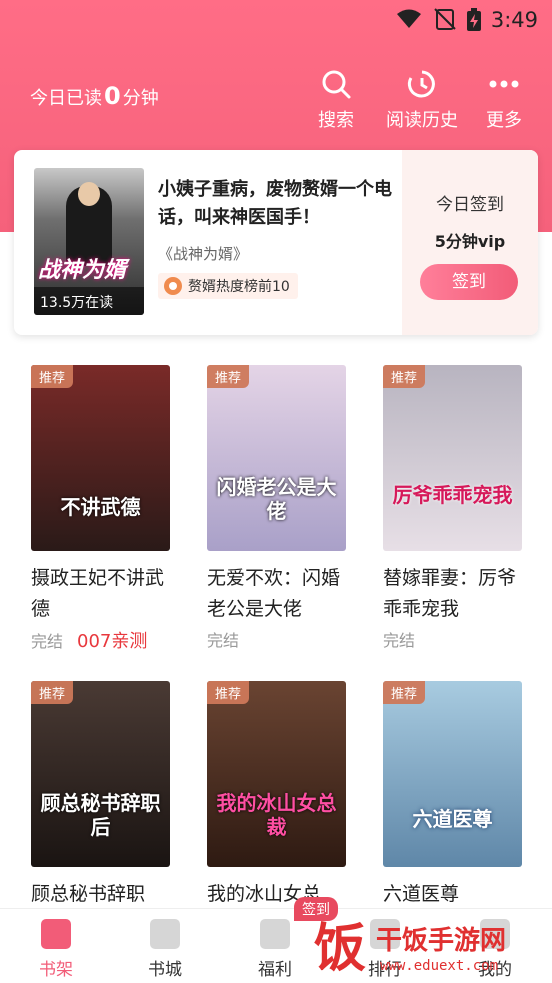 This screenshot has height=983, width=552. What do you see at coordinates (453, 894) in the screenshot?
I see `book-title: 六道医尊` at bounding box center [453, 894].